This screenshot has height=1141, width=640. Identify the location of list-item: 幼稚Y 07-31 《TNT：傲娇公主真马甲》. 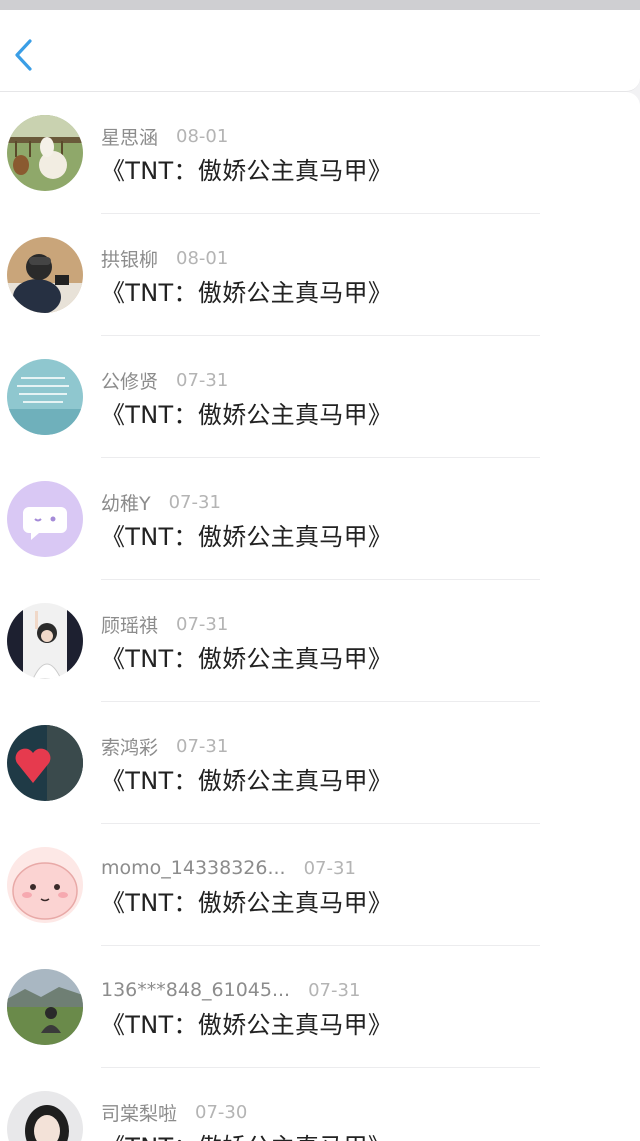
(320, 519).